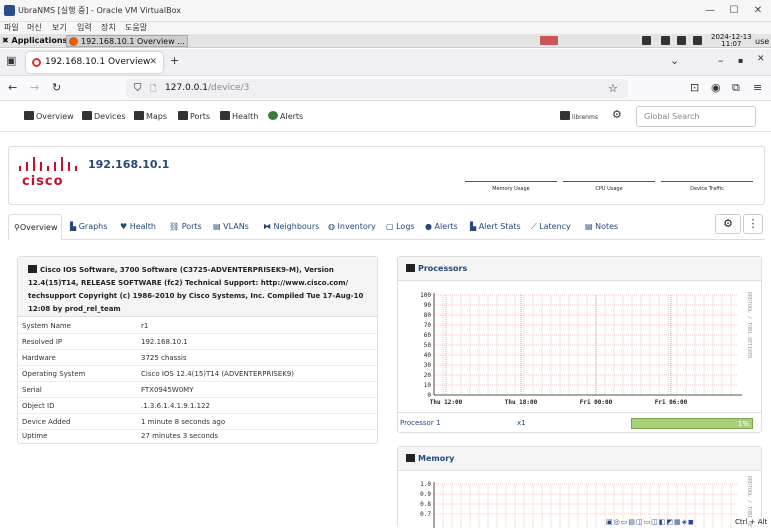 The height and width of the screenshot is (528, 771). Describe the element at coordinates (74, 309) in the screenshot. I see `description-line: 12:08 by prod_rel_team` at that location.